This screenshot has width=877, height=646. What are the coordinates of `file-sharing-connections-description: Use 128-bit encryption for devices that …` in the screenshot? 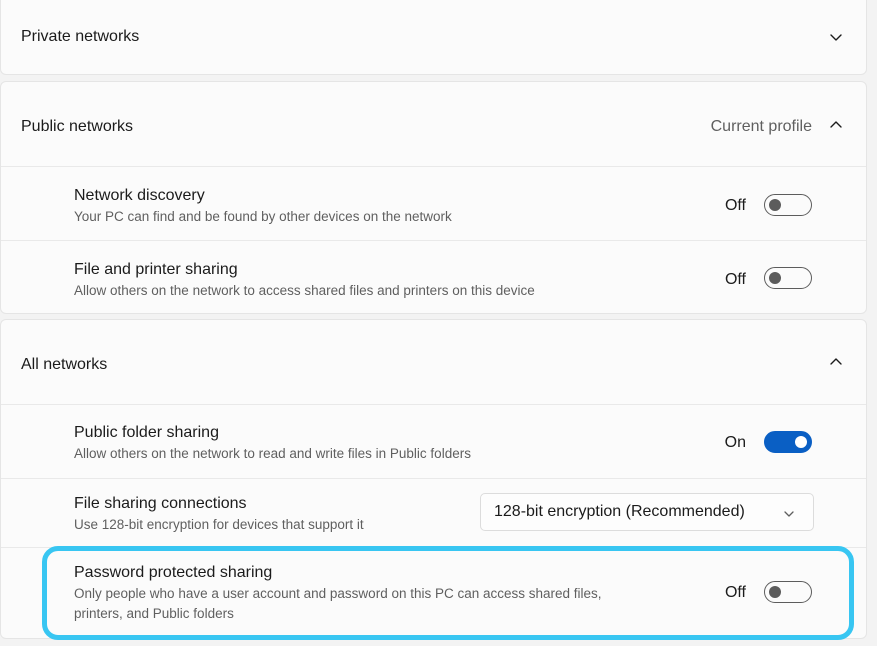 It's located at (219, 524).